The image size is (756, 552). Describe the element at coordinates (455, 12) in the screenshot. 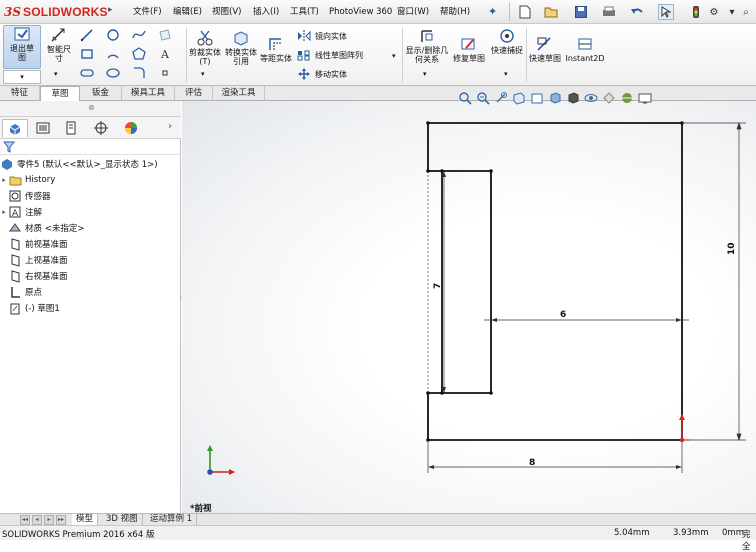

I see `menu-help: 帮助(H)` at that location.